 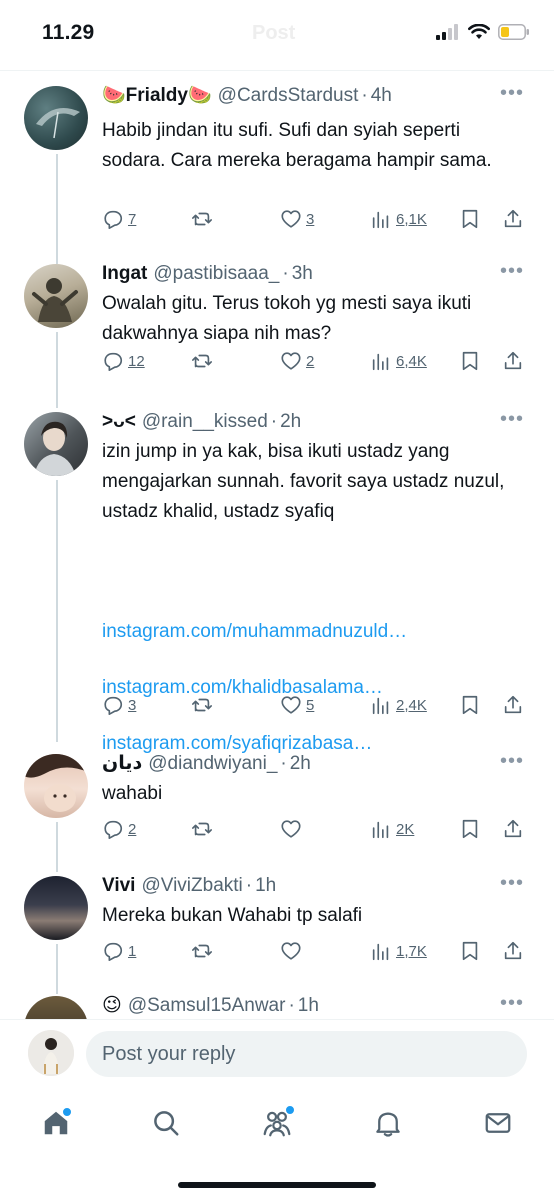 I want to click on tweet-header: 🍉Frialdy🍉 @CardsStardust · 4h, so click(x=299, y=96).